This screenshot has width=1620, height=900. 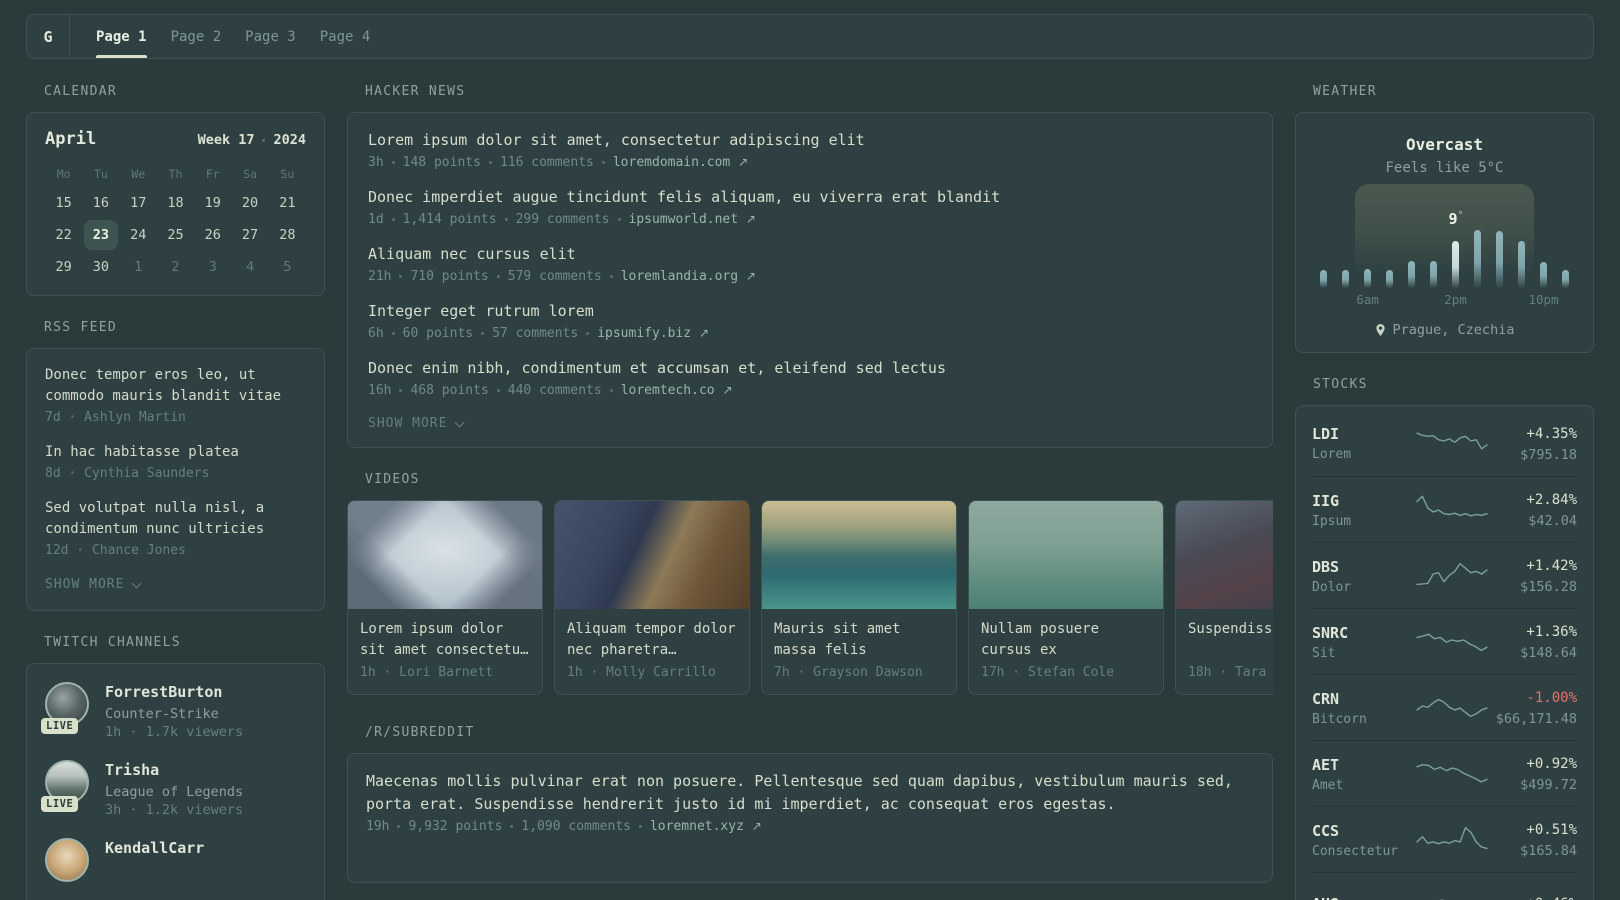 What do you see at coordinates (1533, 773) in the screenshot?
I see `stock-values: +0.92% $499.72` at bounding box center [1533, 773].